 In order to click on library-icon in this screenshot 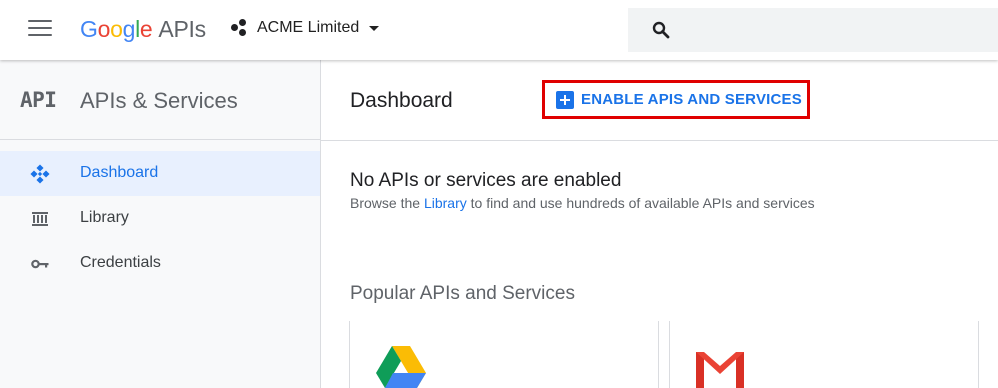, I will do `click(40, 219)`.